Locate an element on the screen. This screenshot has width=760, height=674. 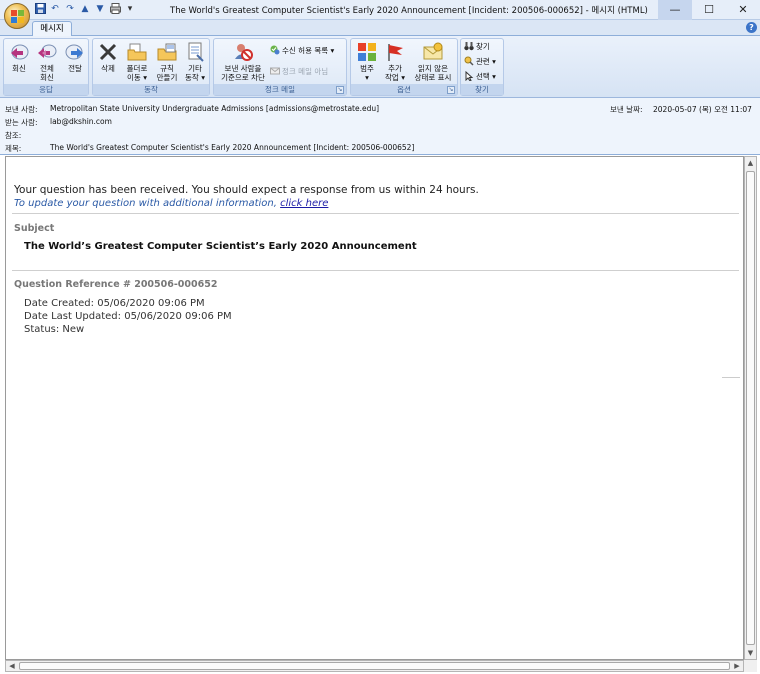
reply-icon is located at coordinates (19, 52).